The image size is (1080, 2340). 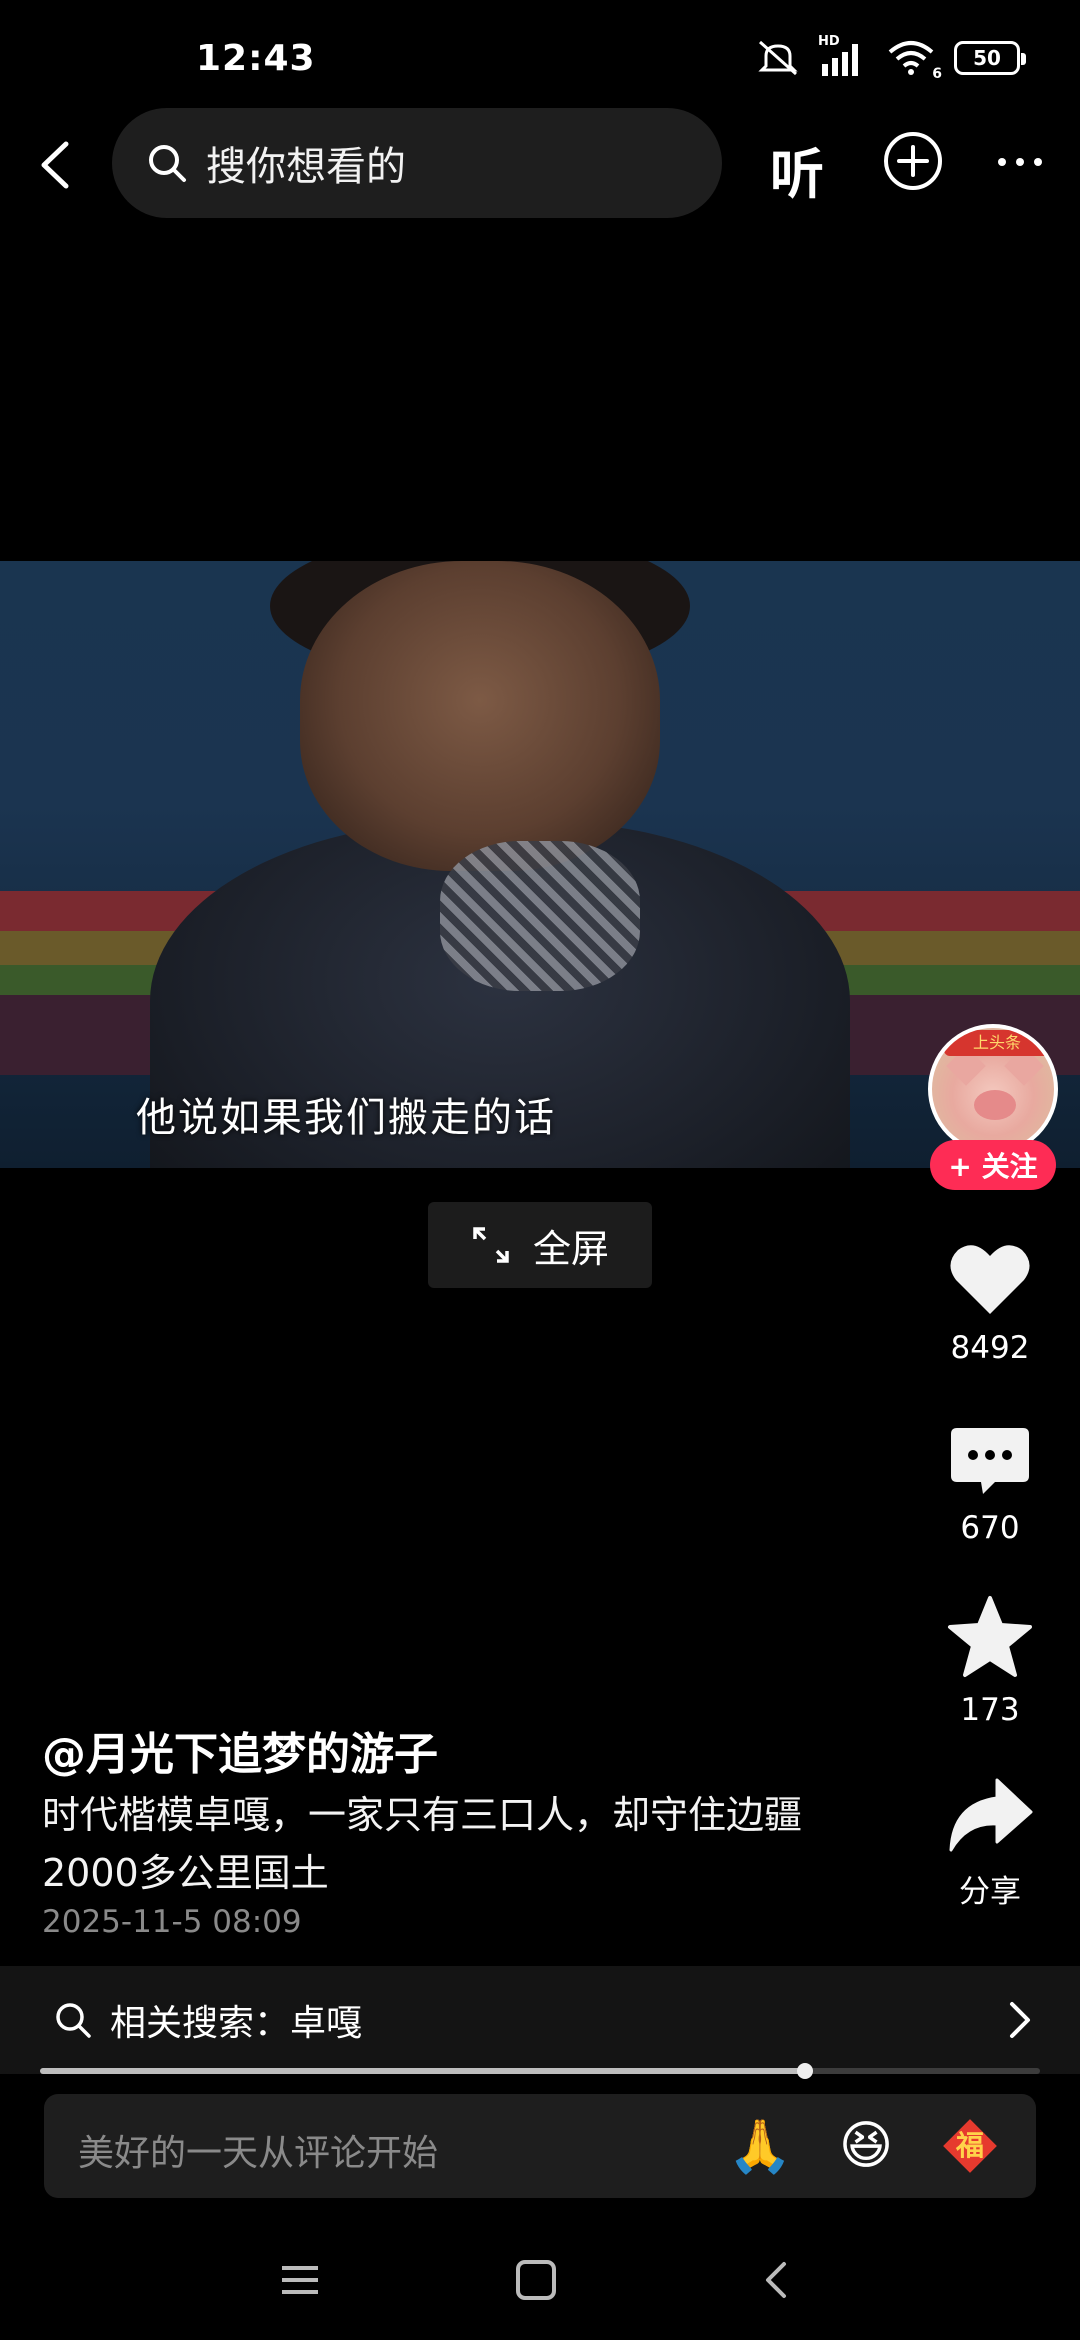 What do you see at coordinates (991, 1815) in the screenshot?
I see `share-arrow-icon` at bounding box center [991, 1815].